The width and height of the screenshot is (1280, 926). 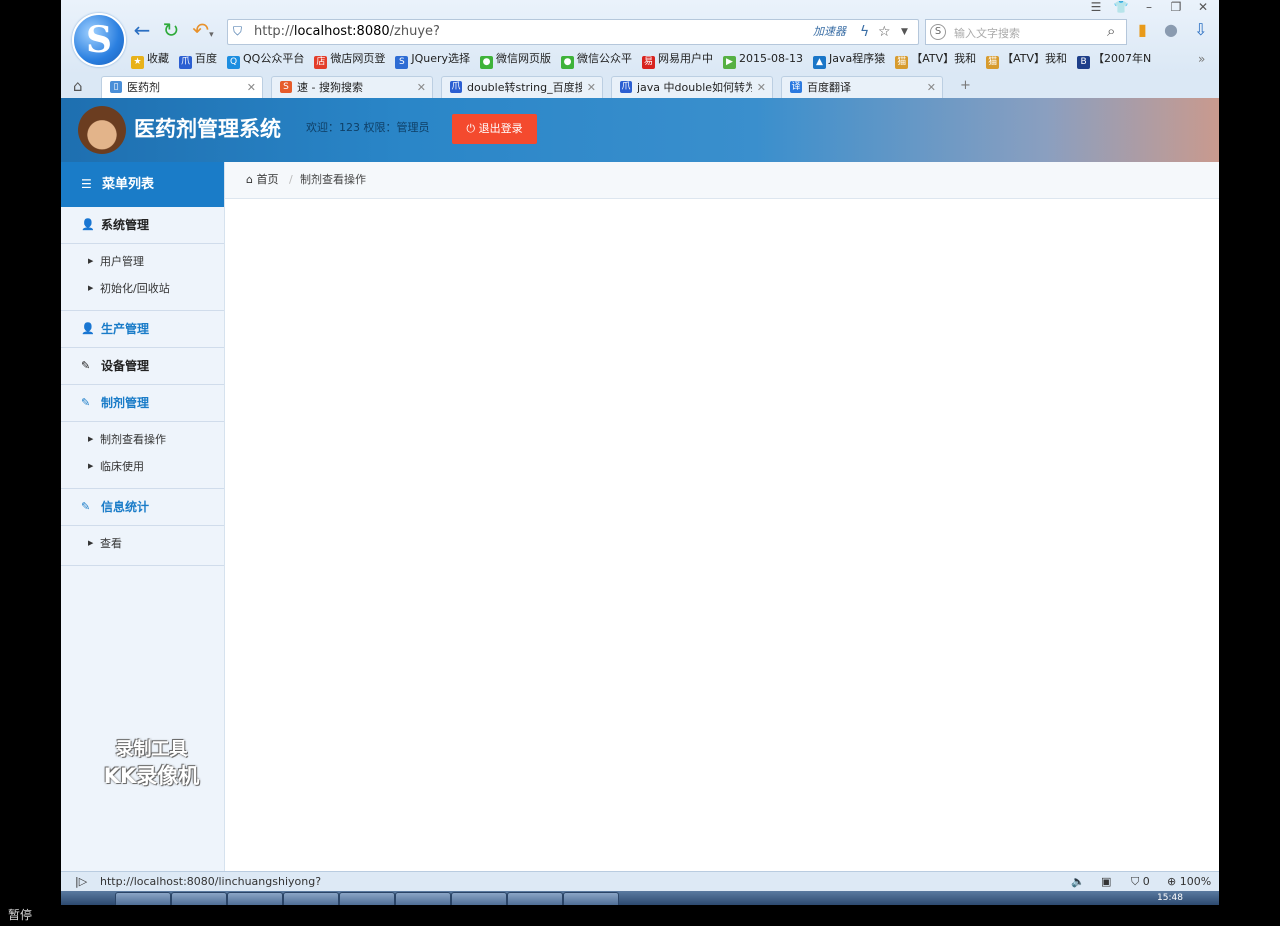 I want to click on breadcrumb-home: ⌂ 首页, so click(x=262, y=180).